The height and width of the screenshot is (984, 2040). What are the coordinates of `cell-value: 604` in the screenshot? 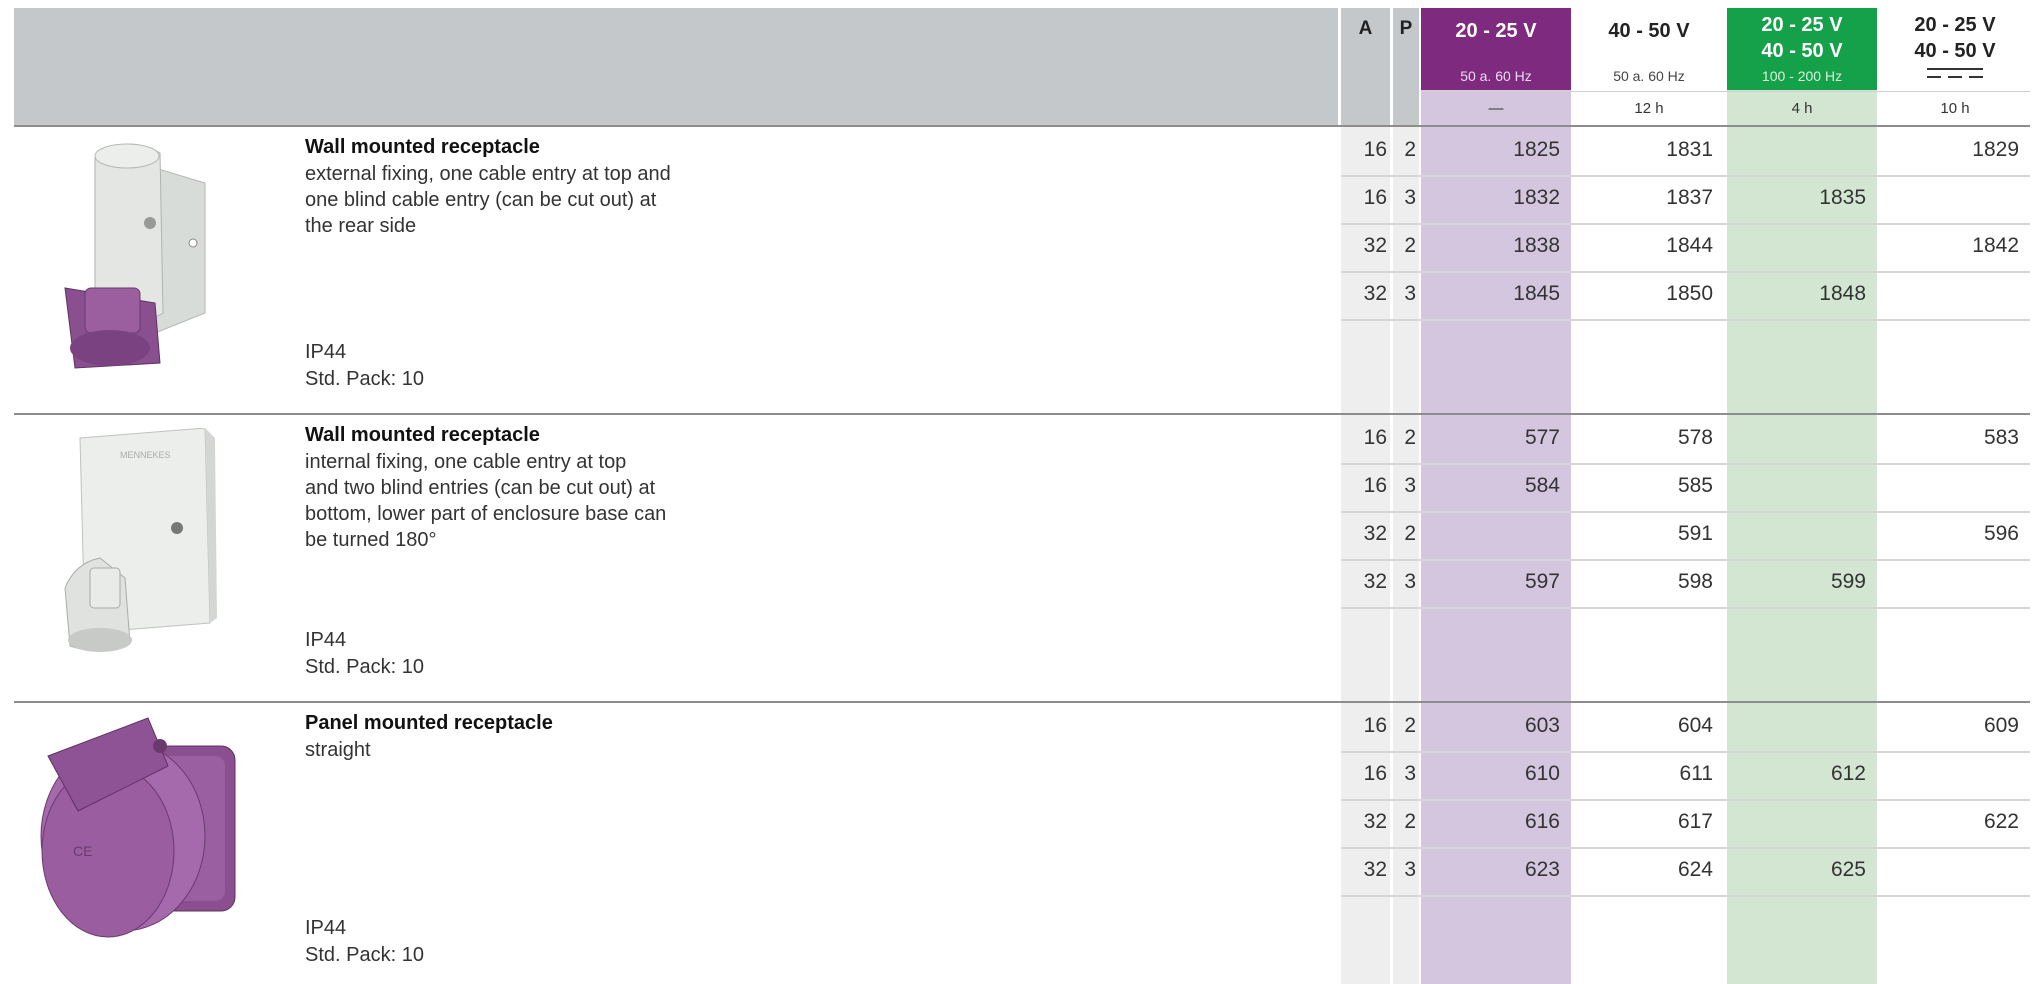 It's located at (1695, 725).